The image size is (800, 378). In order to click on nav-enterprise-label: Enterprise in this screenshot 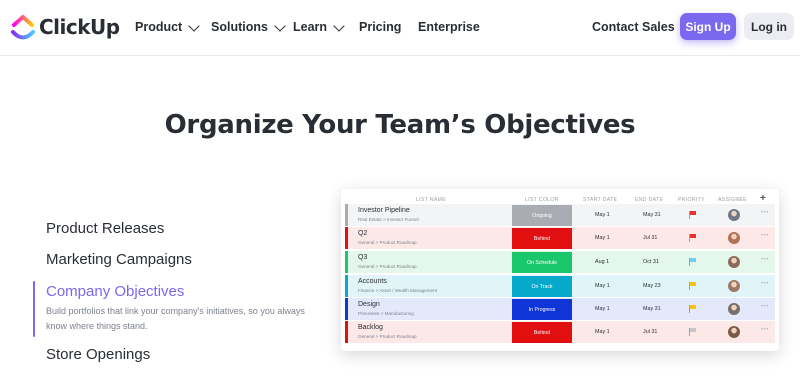, I will do `click(449, 27)`.